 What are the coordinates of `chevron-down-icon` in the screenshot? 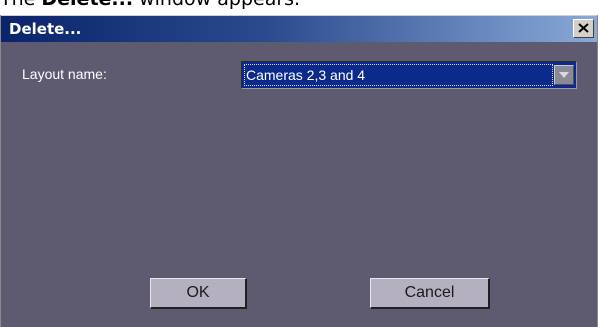 It's located at (564, 75).